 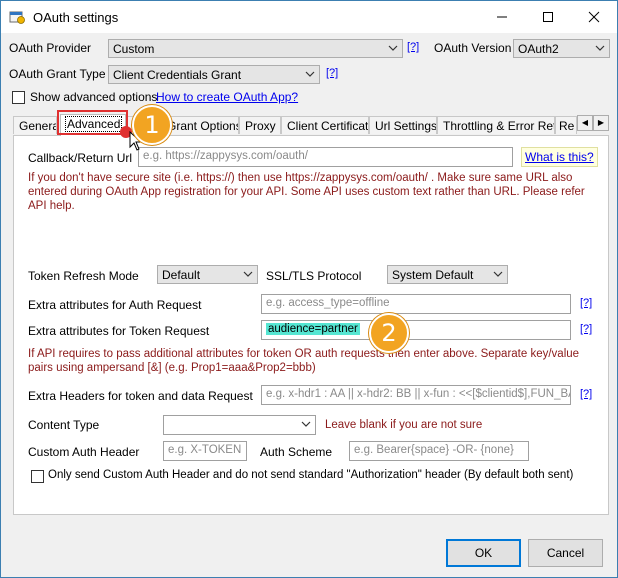 I want to click on content-type-label: Content Type, so click(x=64, y=425).